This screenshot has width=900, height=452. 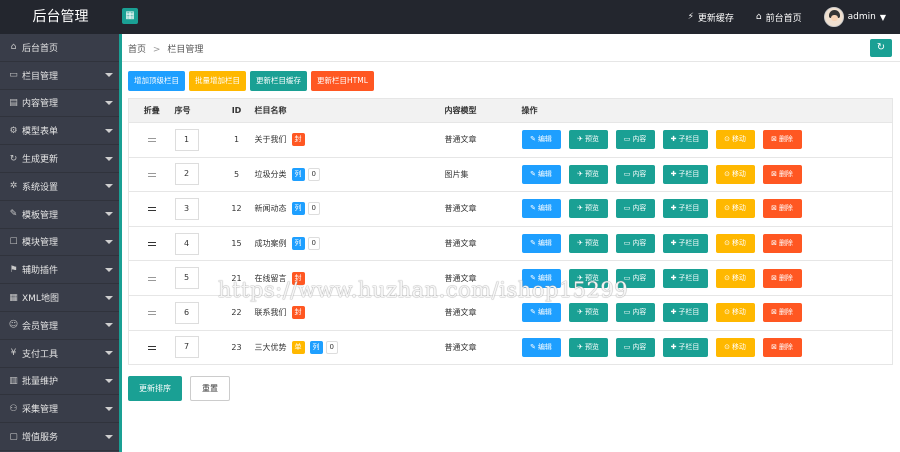 I want to click on update-sort-button: 更新排序, so click(x=155, y=388).